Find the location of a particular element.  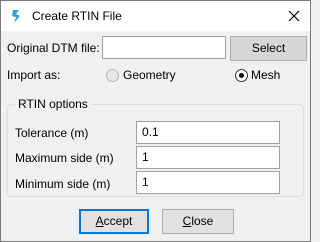

title-bar: Create RTIN File is located at coordinates (155, 16).